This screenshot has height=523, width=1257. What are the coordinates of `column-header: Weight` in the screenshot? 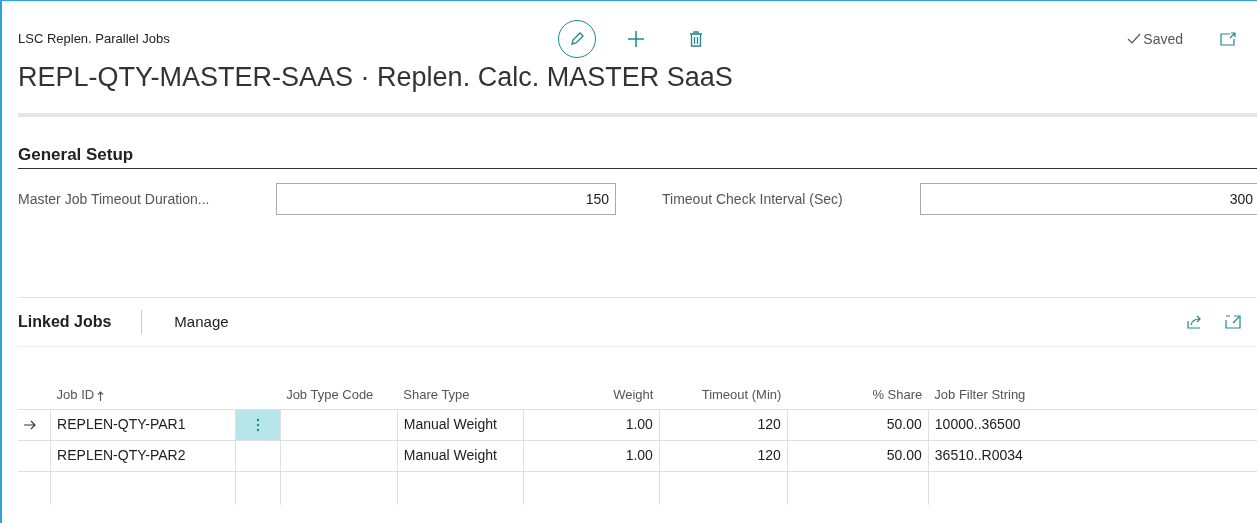 It's located at (633, 395).